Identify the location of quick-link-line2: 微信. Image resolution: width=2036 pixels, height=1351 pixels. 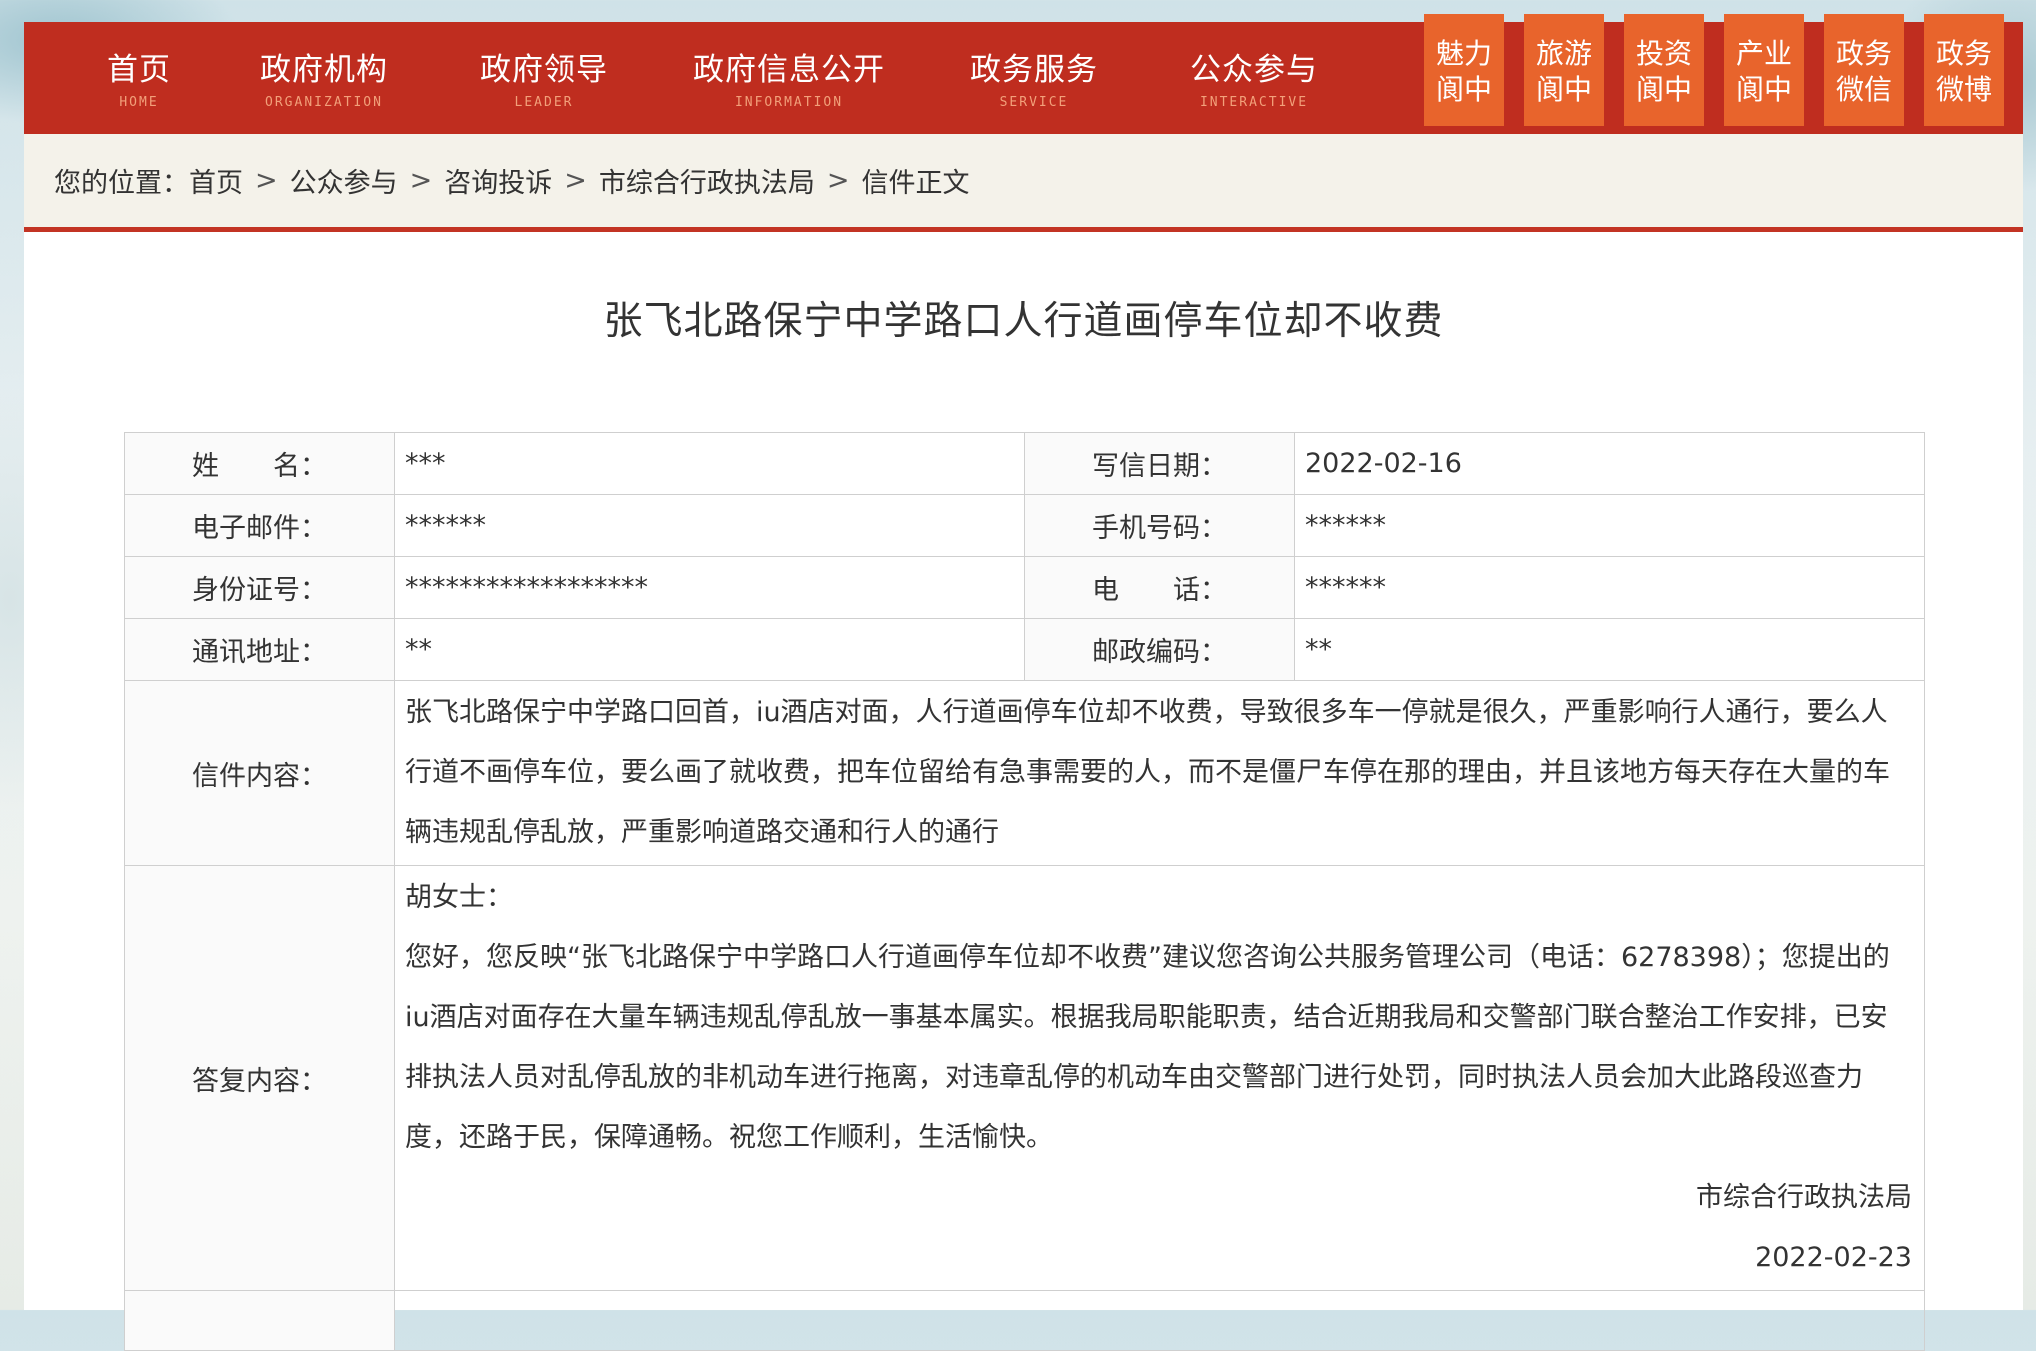
(1863, 89).